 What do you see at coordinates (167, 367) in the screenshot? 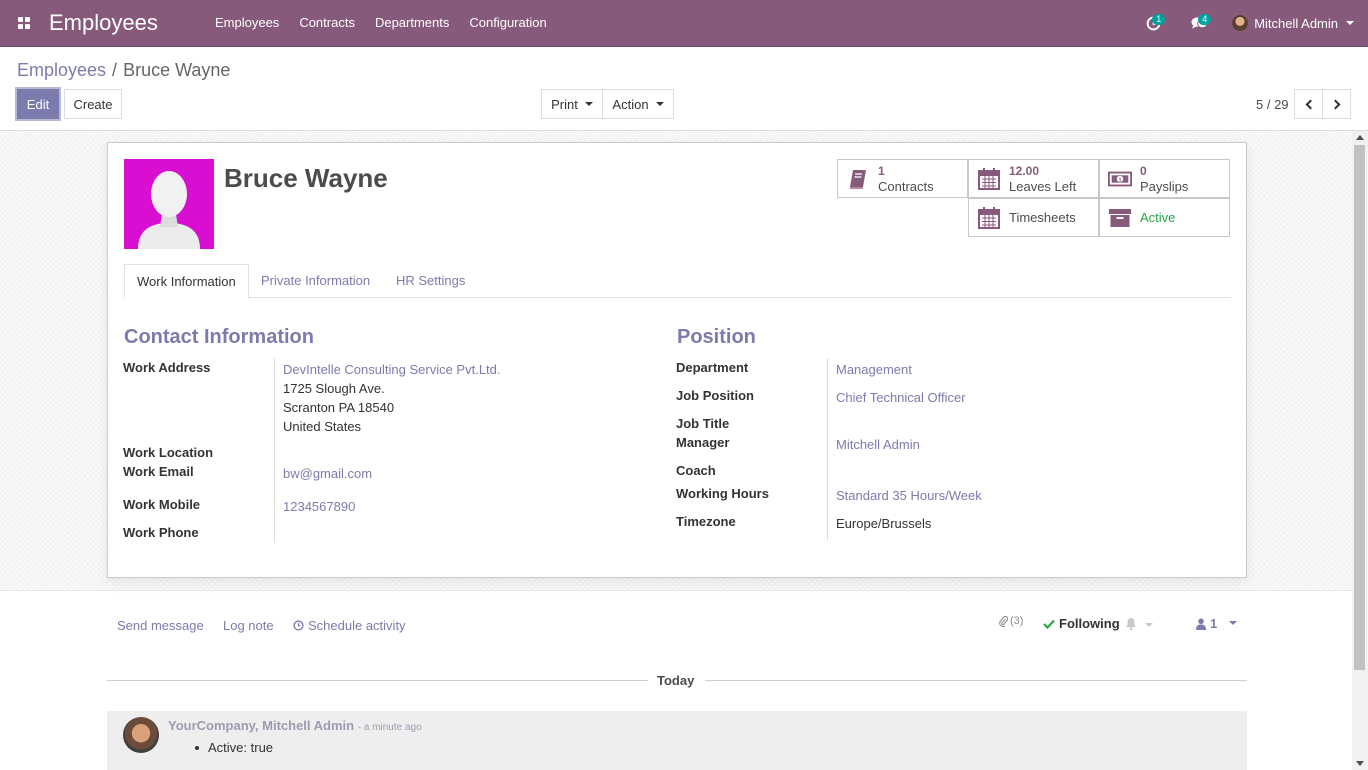
I see `work-address-label: Work Address` at bounding box center [167, 367].